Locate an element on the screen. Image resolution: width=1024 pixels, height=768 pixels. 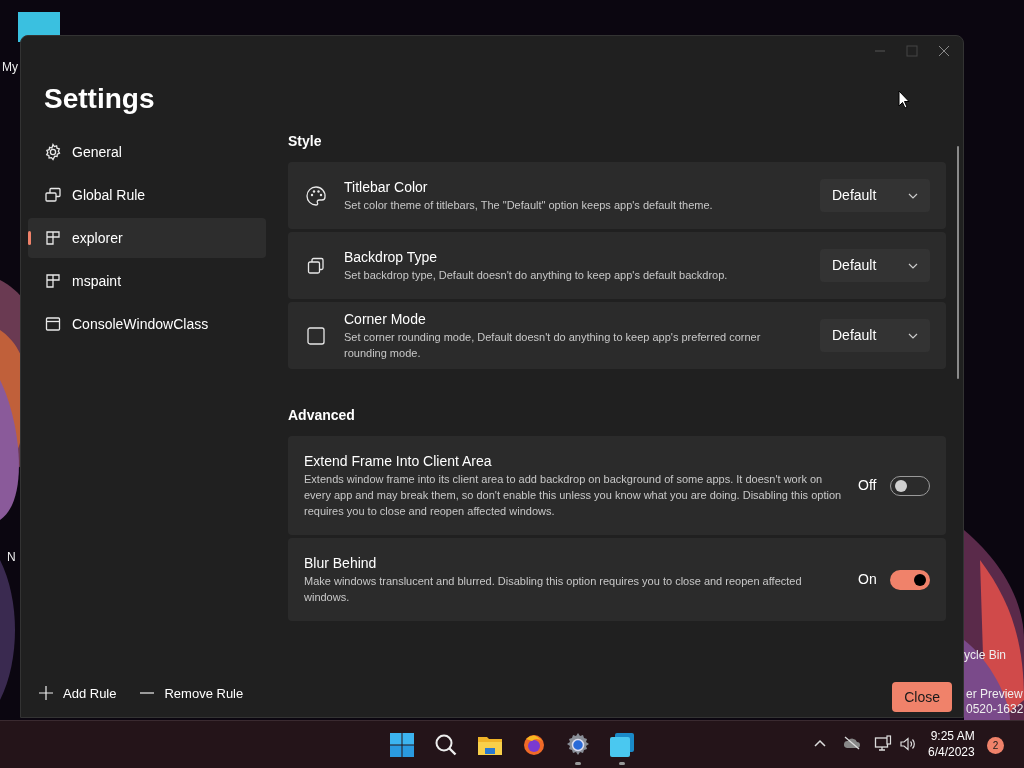
setting-description: Set backdrop type, Default doesn't do anything to keep app's default backdrop. is located at coordinates (536, 275).